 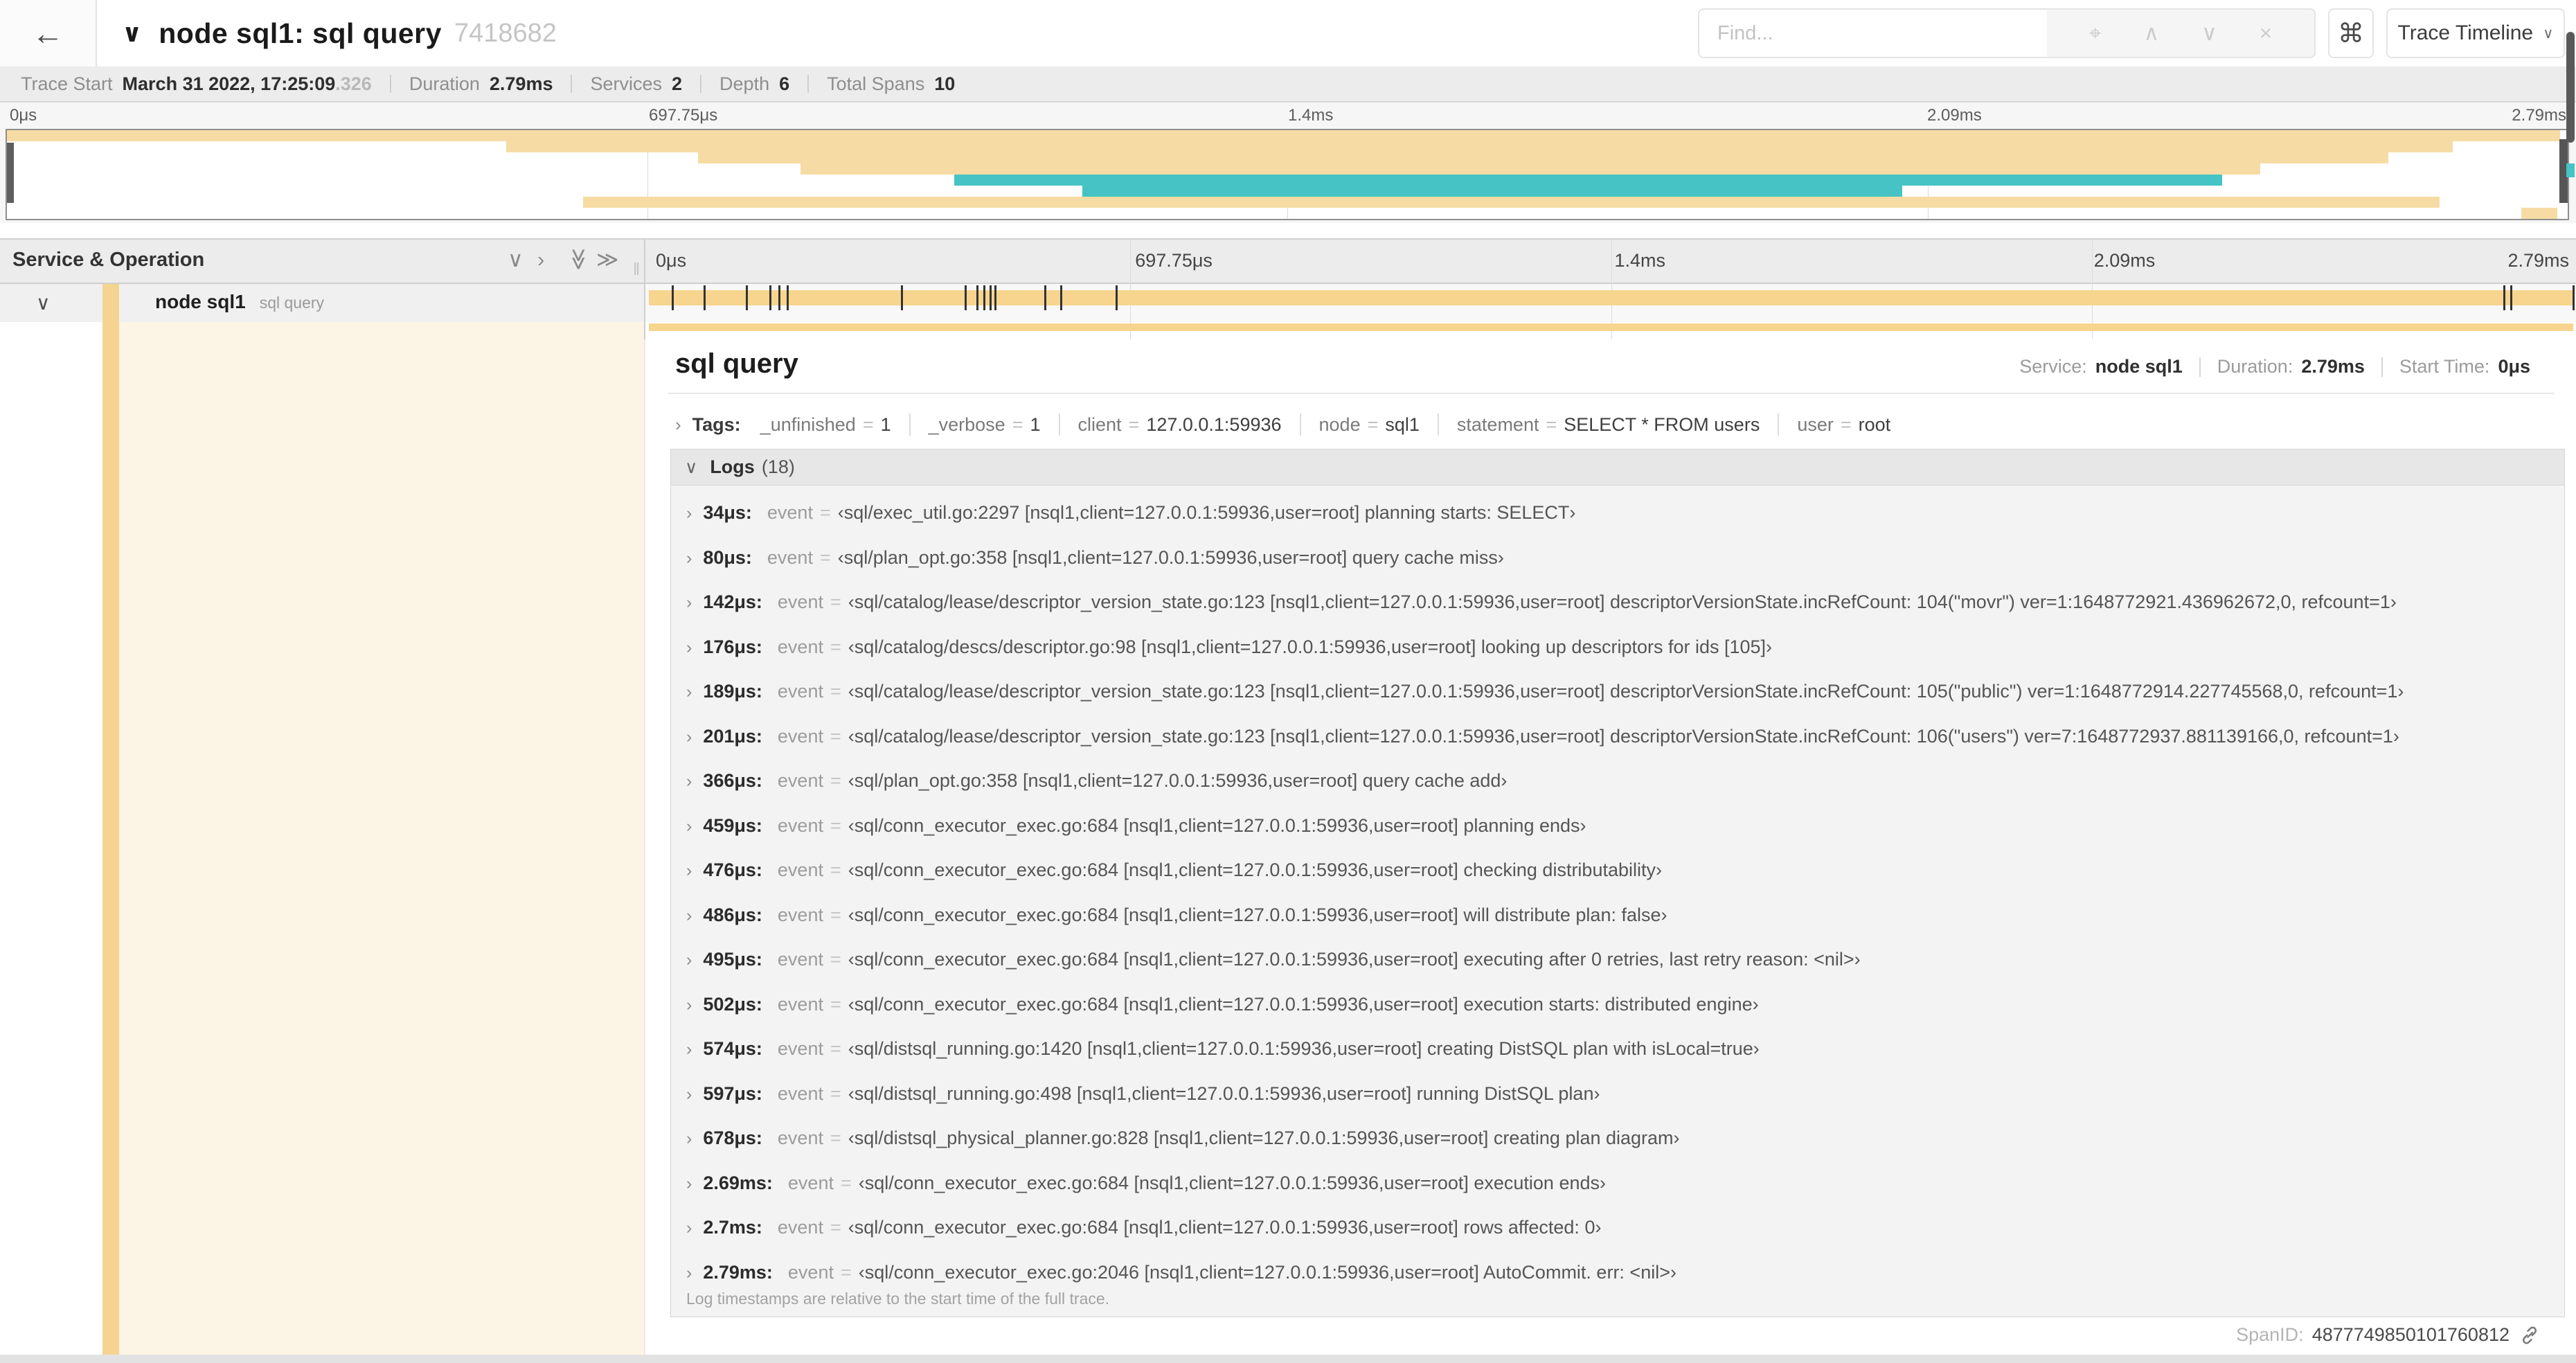 I want to click on span-id-label: SpanID:, so click(x=2270, y=1335).